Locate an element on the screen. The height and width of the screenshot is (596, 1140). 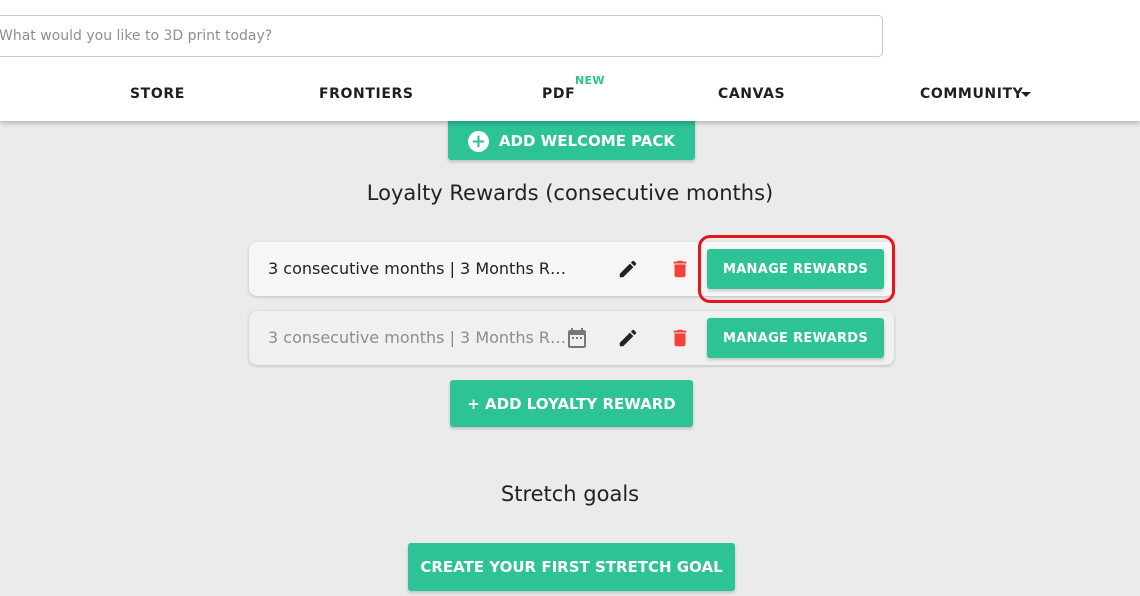
manage-rewards-button: MANAGE REWARDS is located at coordinates (795, 338).